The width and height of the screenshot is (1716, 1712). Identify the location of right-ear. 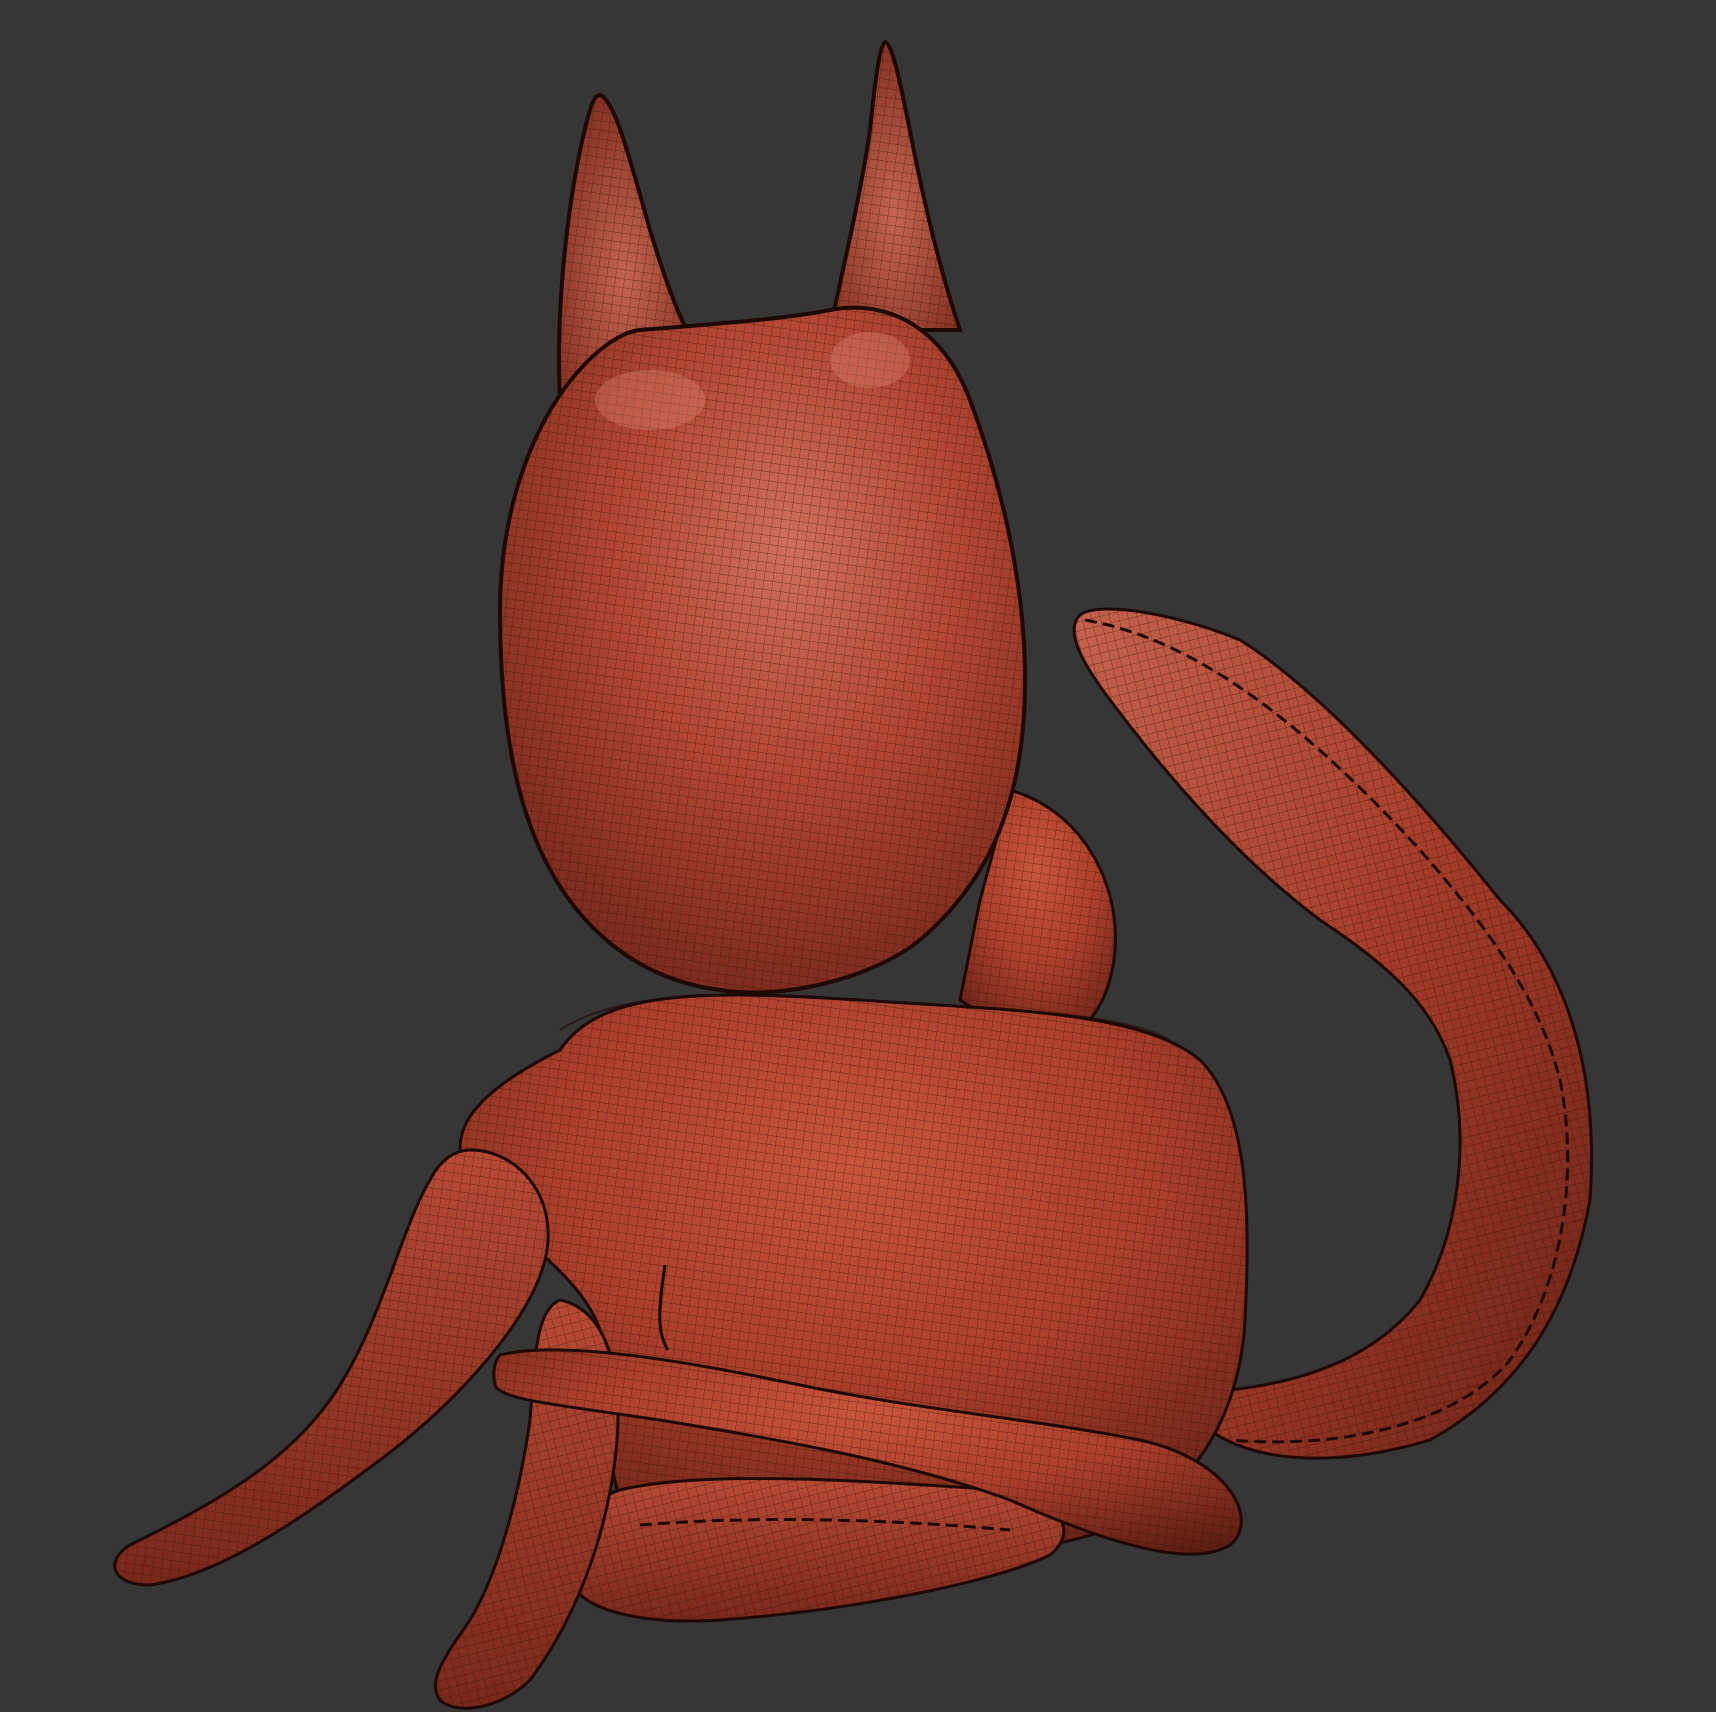
(895, 185).